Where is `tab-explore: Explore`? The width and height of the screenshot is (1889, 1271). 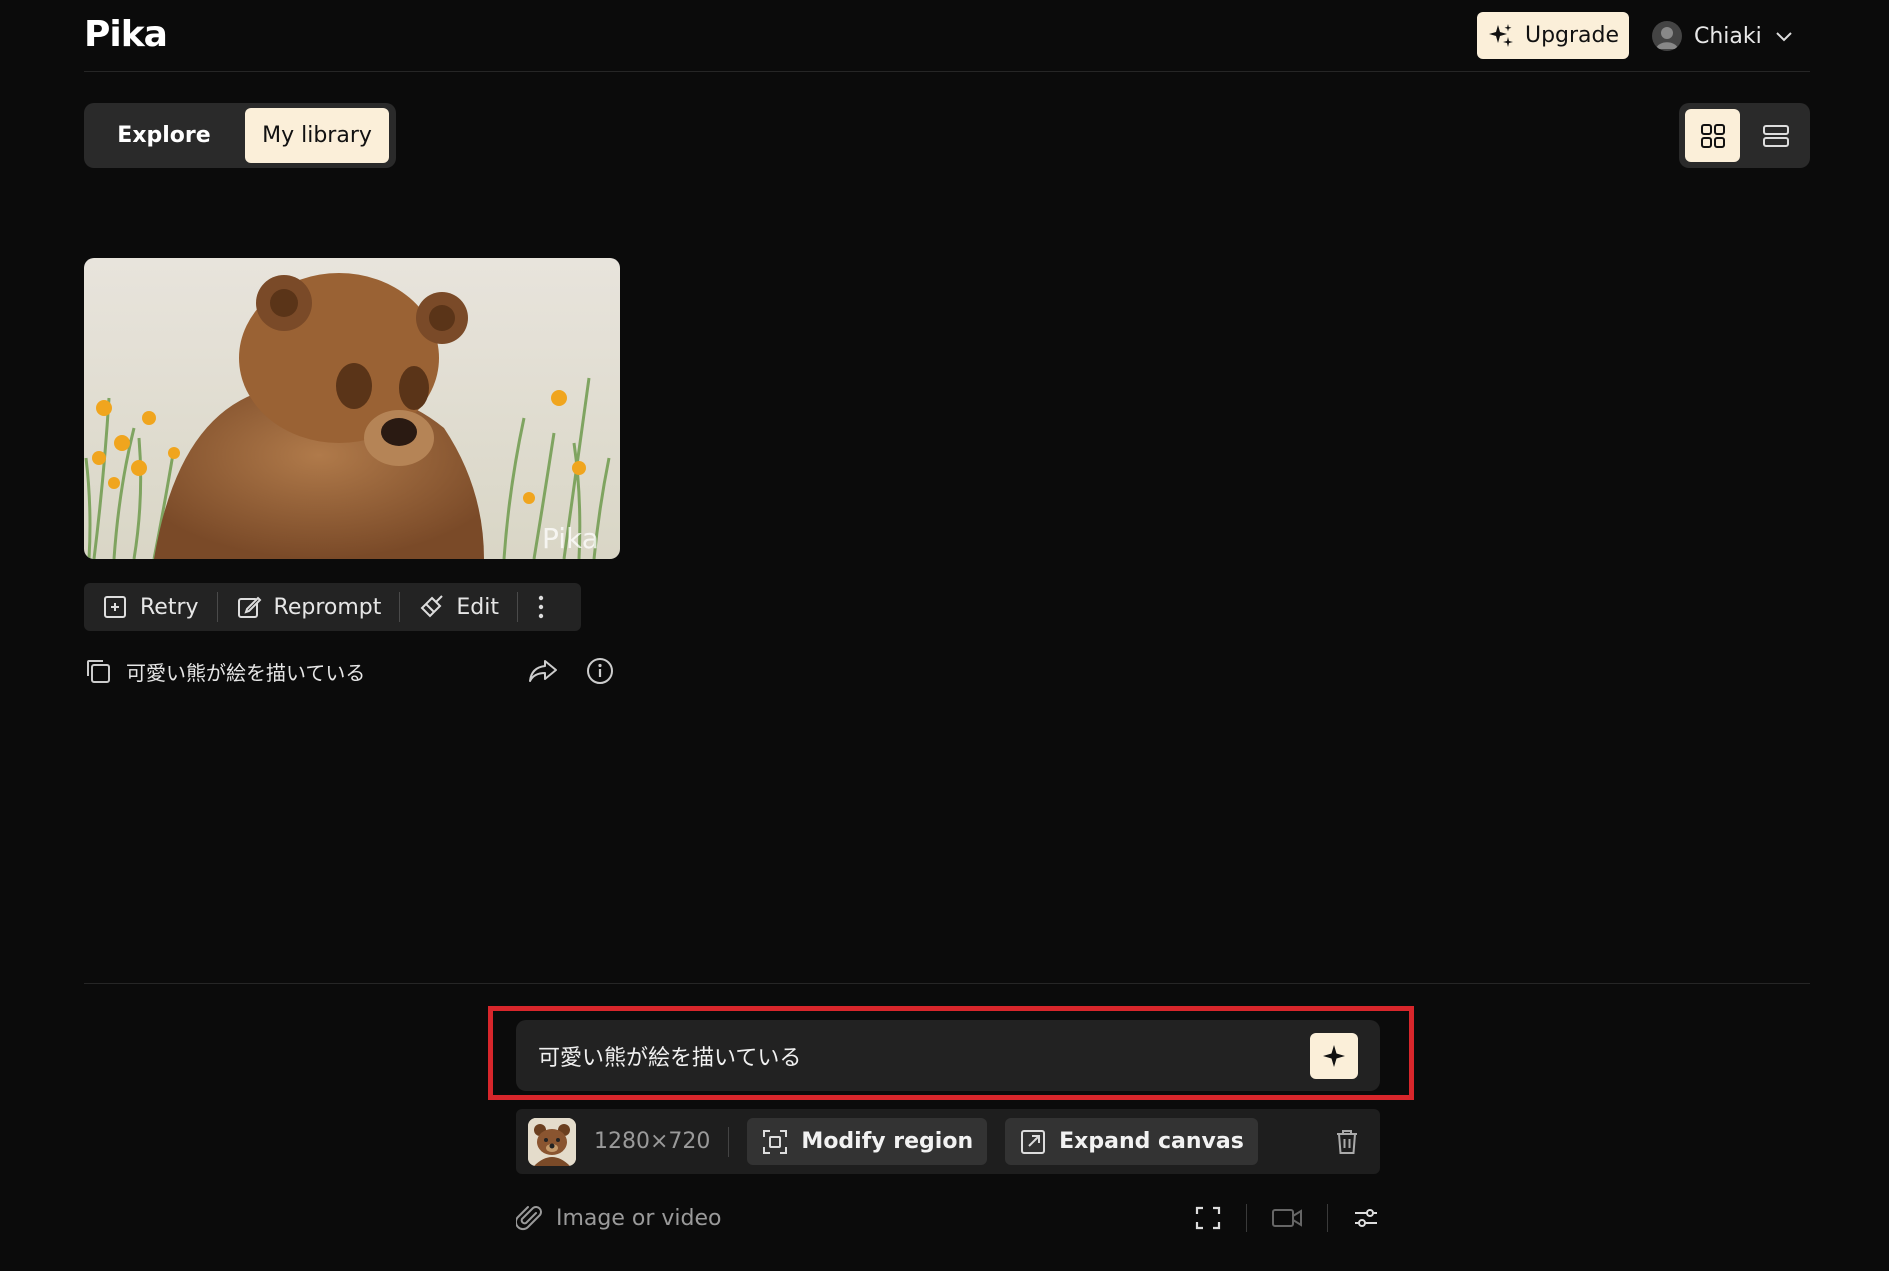 tab-explore: Explore is located at coordinates (164, 135).